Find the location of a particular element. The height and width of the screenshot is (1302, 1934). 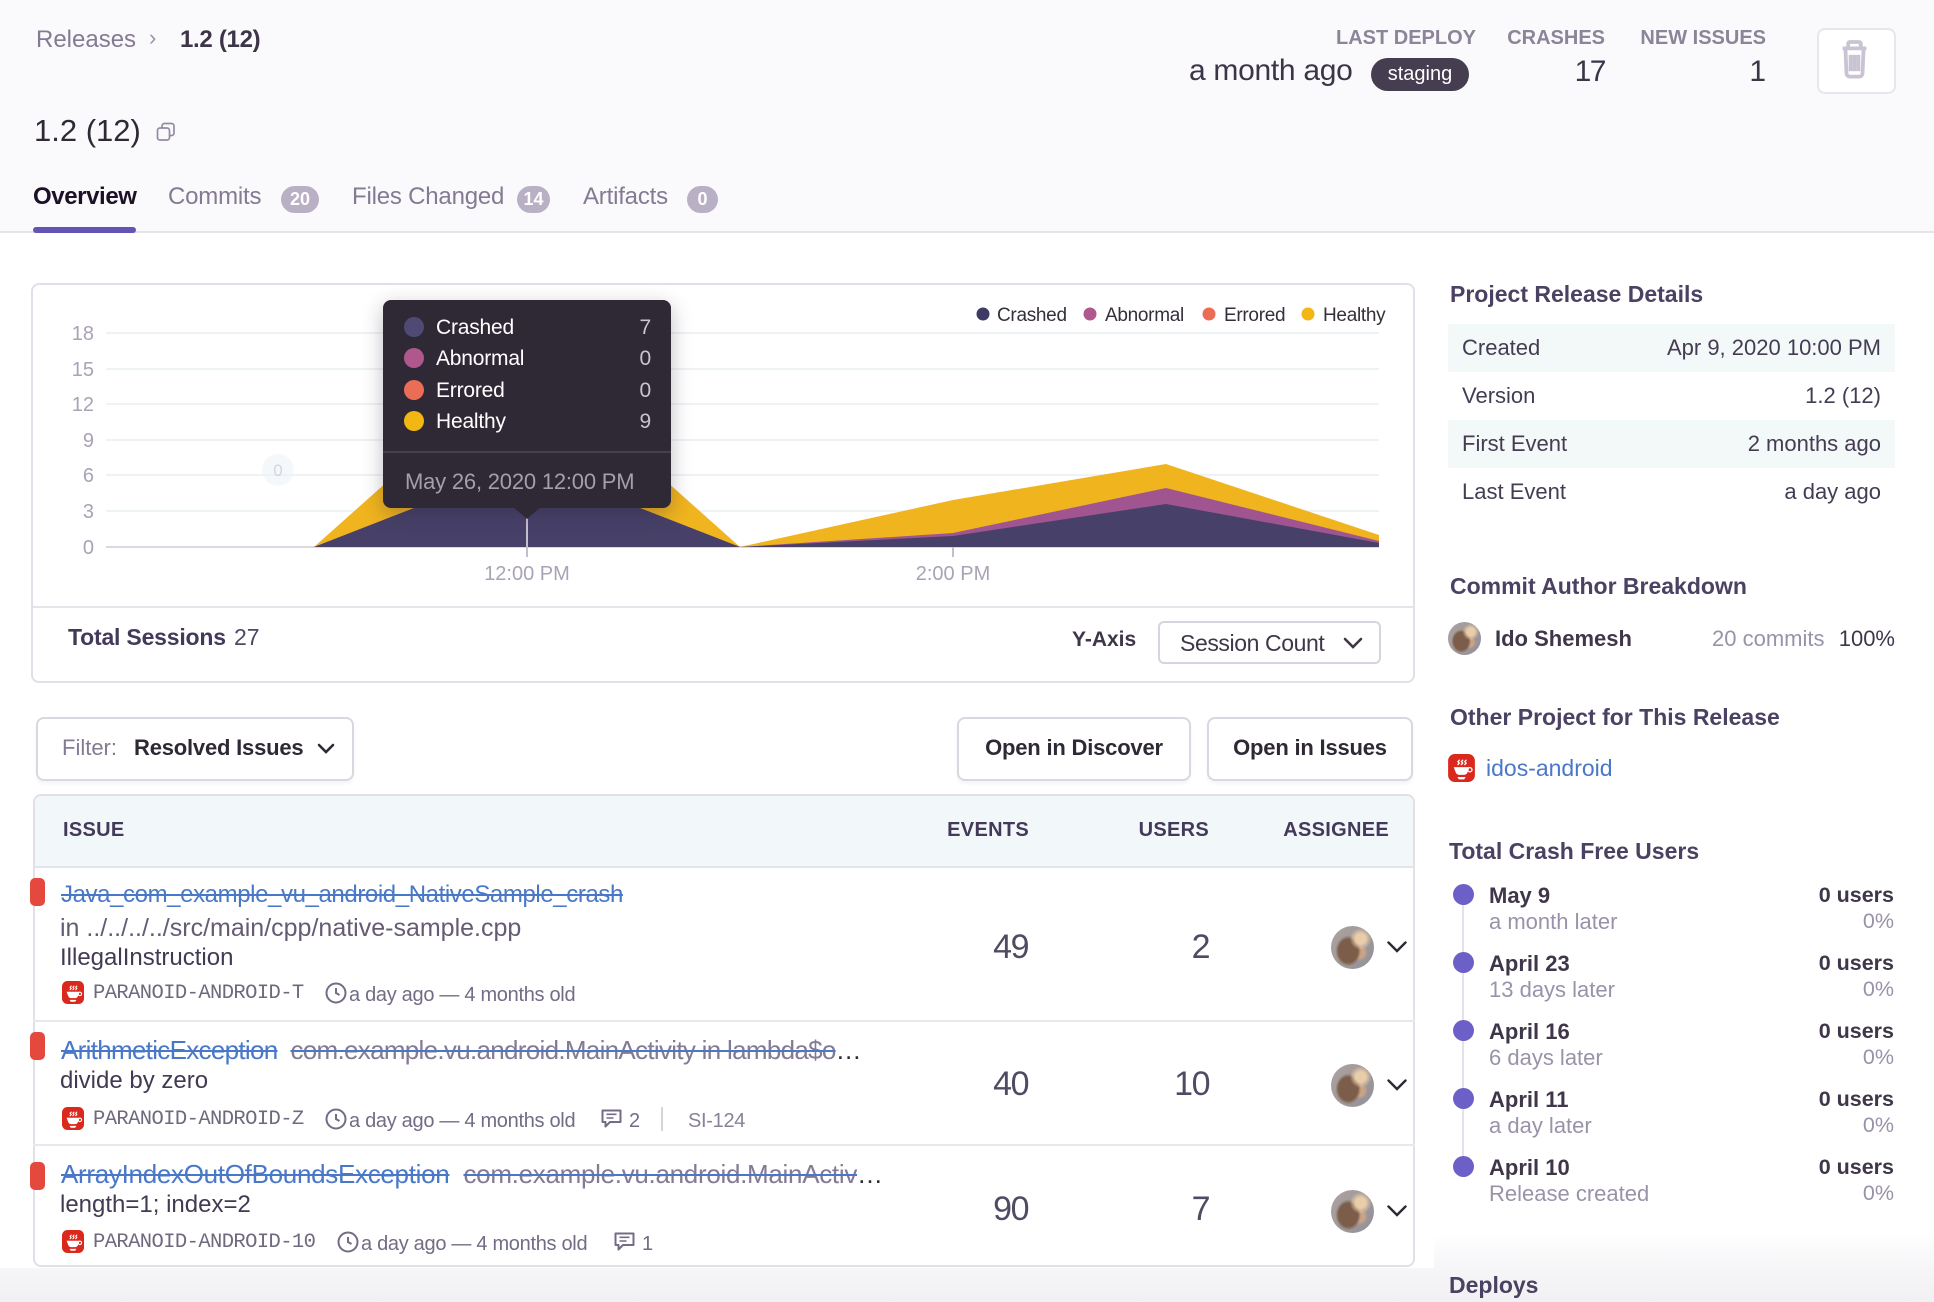

svg-text: 15 is located at coordinates (83, 370).